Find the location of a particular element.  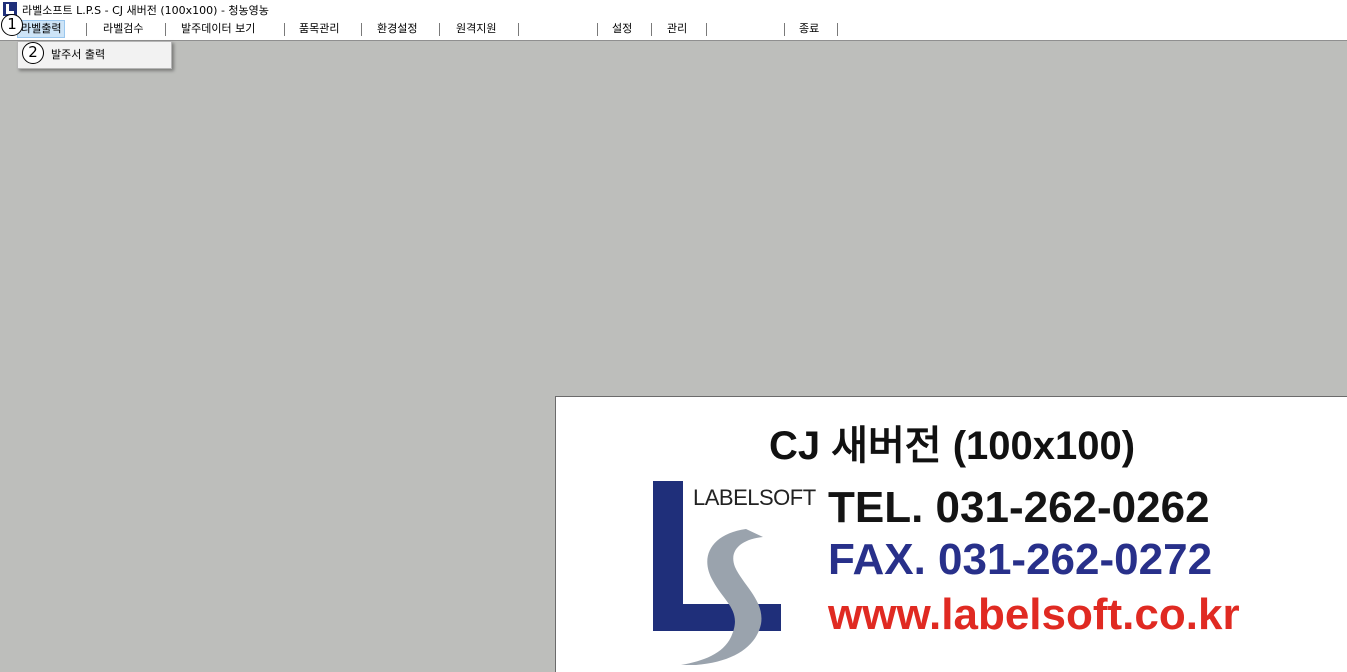

menu-label-inspect: 라벨검수 is located at coordinates (123, 29).